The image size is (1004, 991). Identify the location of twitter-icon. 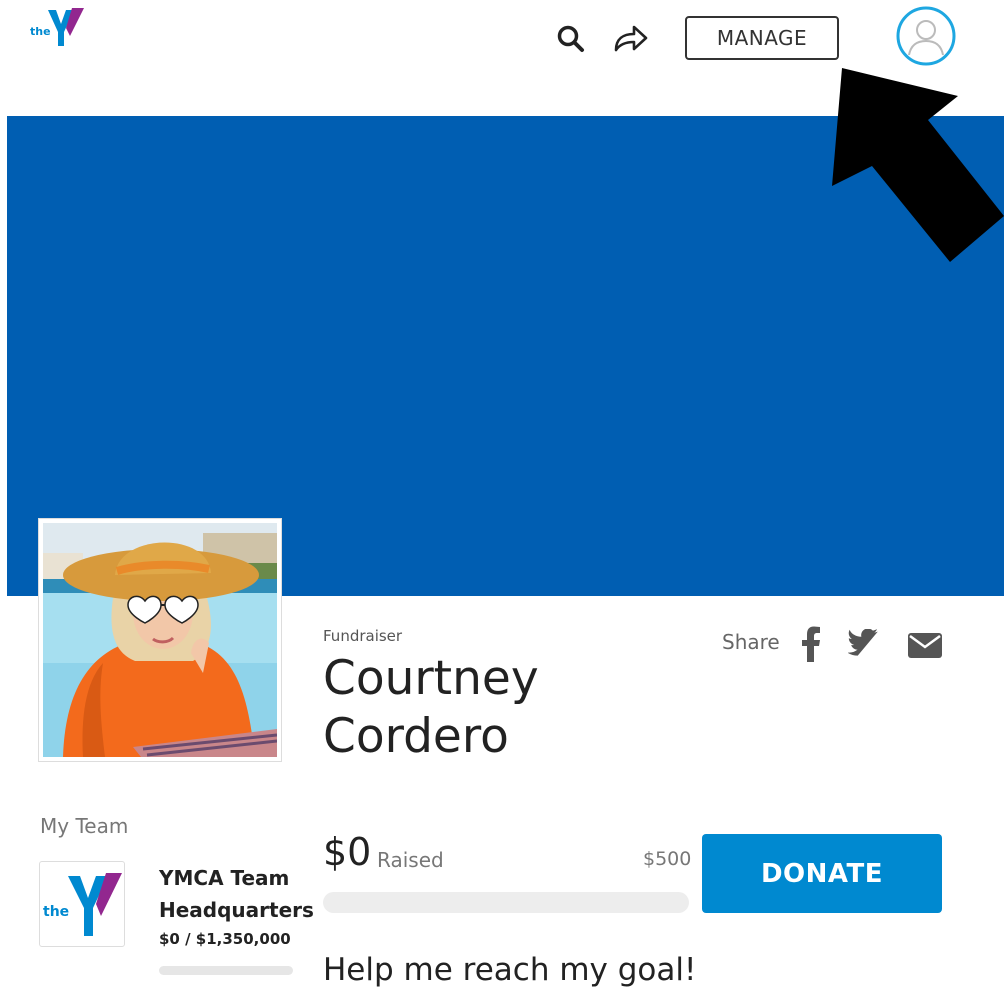
(863, 643).